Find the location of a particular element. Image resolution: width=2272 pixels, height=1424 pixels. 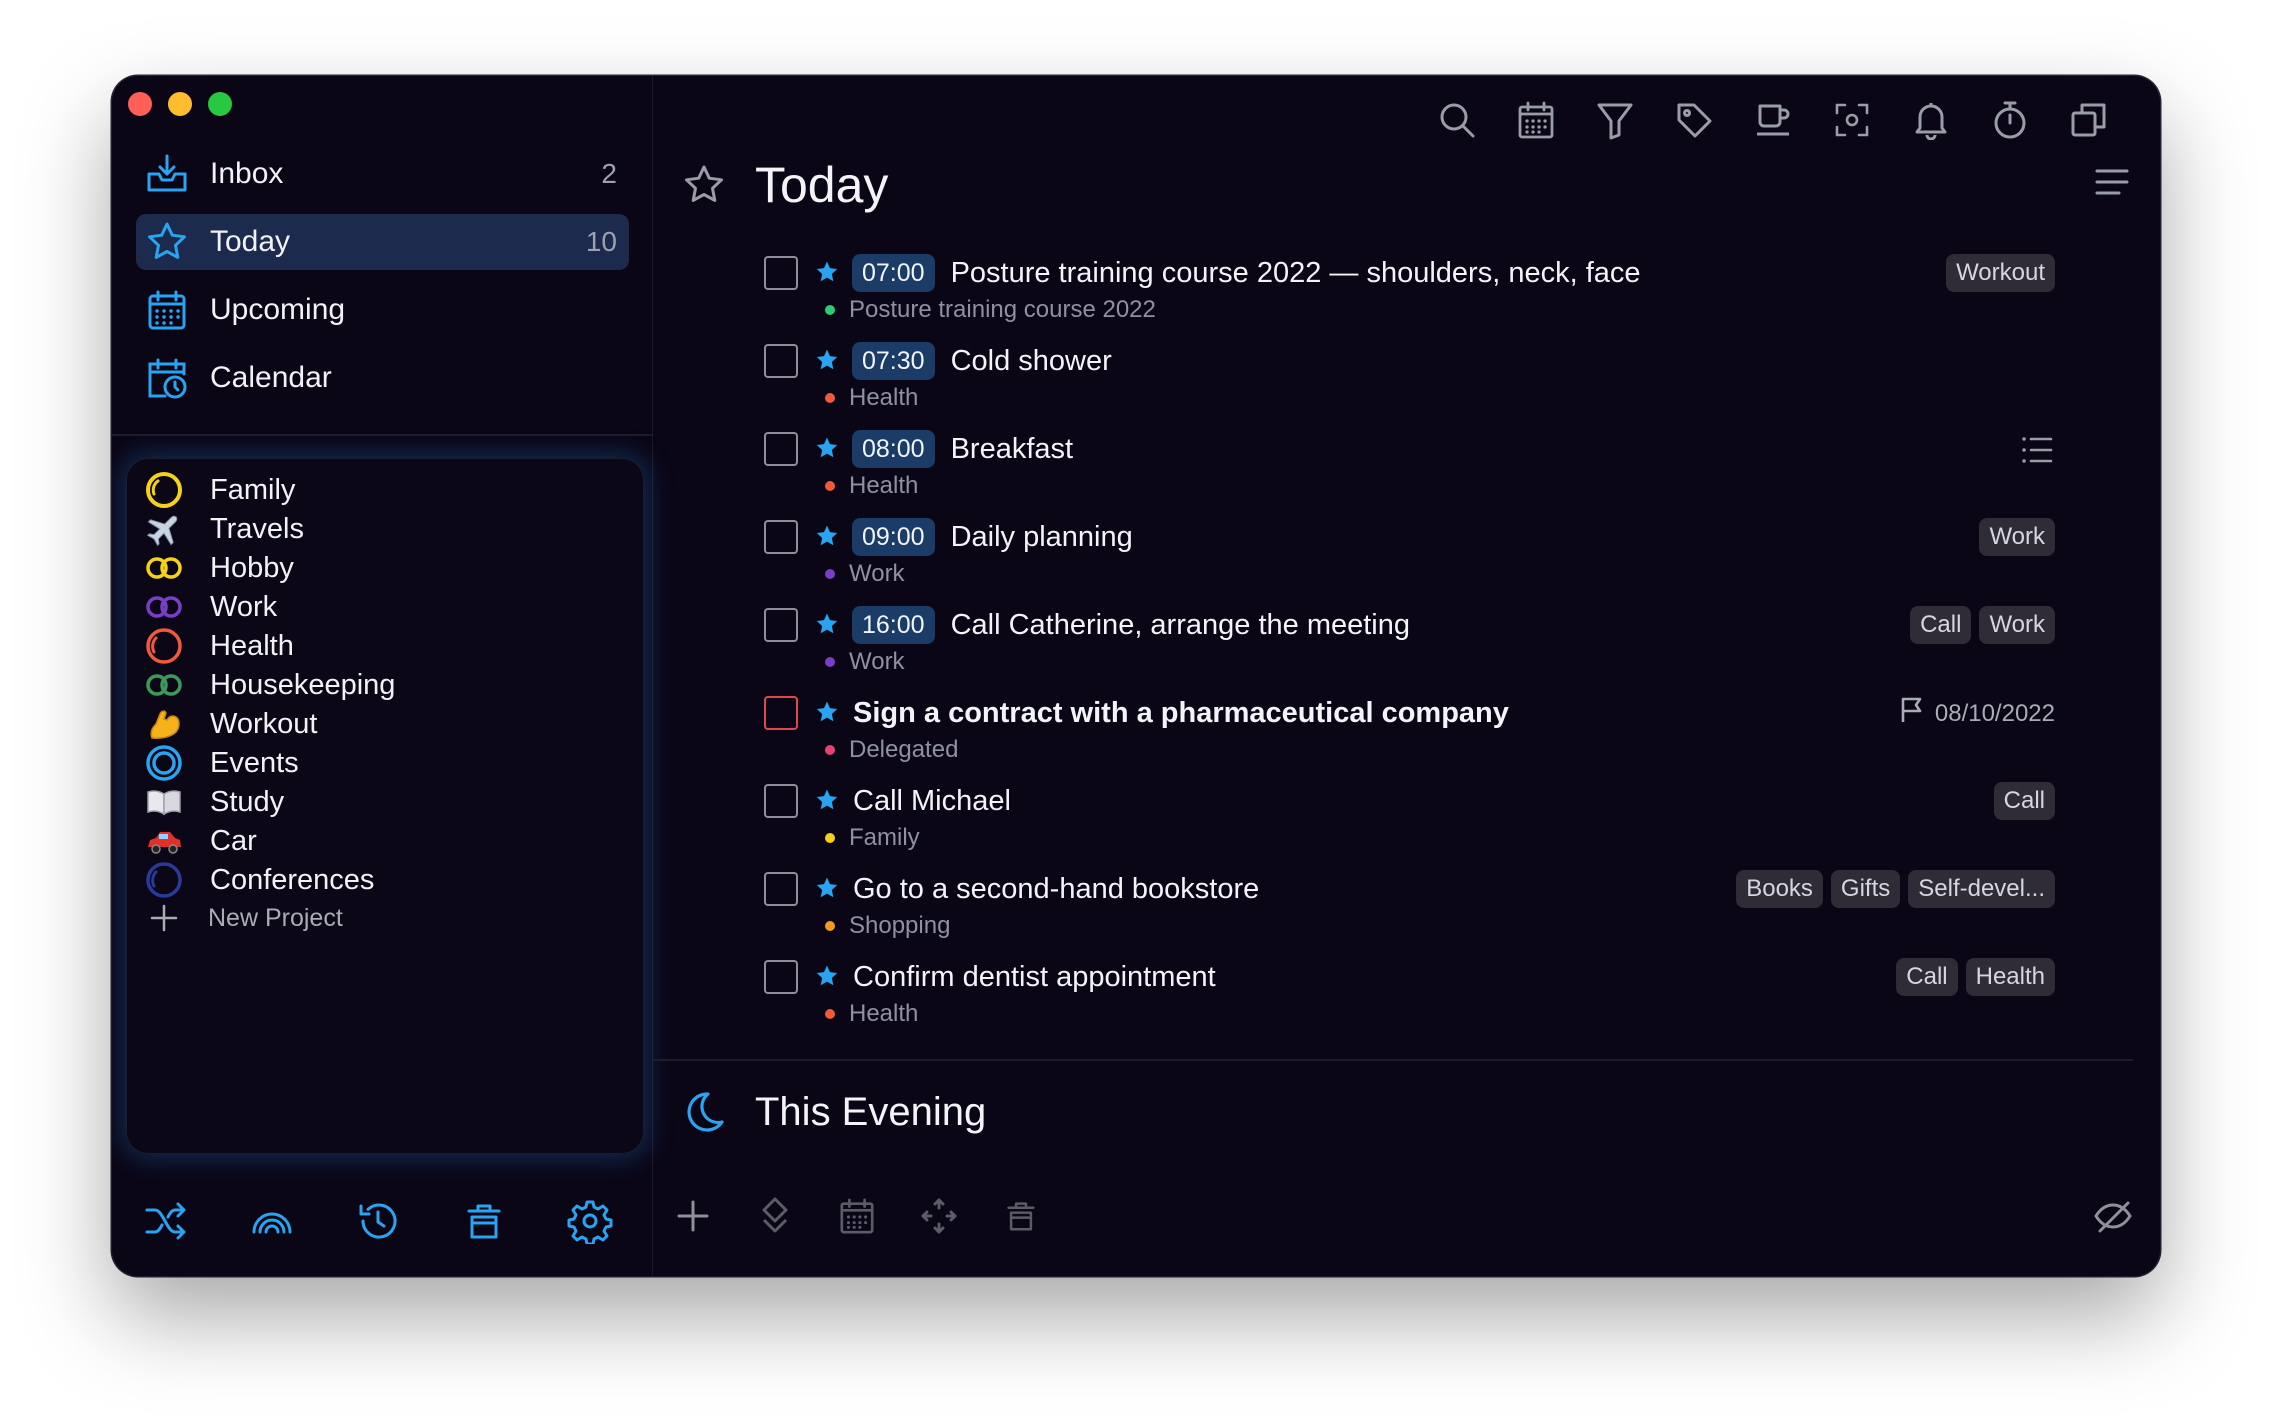

task-project: Delegated is located at coordinates (891, 750).